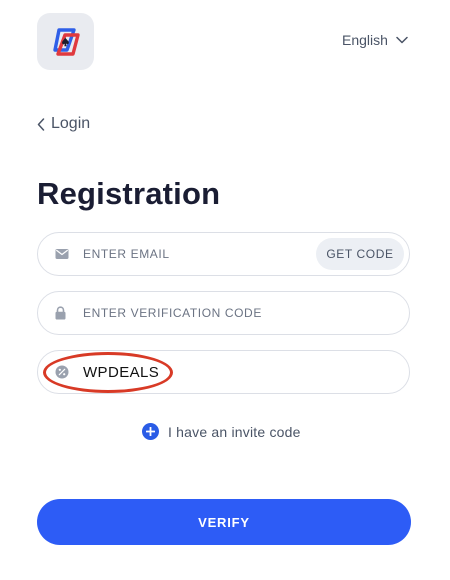  I want to click on back-to-login-link: Login, so click(63, 124).